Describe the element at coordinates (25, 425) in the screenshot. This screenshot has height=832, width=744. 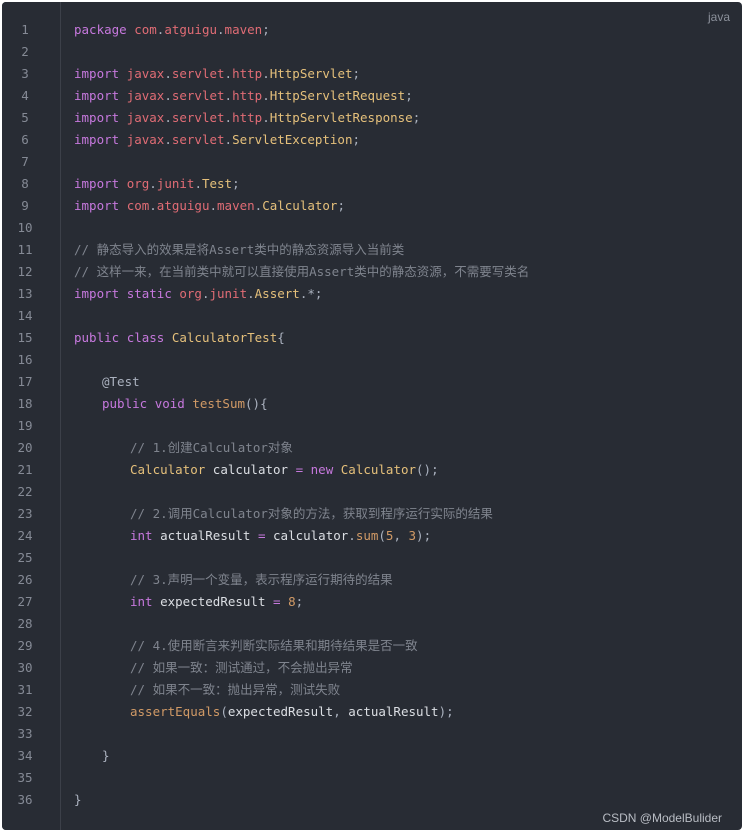
I see `line-number: 19` at that location.